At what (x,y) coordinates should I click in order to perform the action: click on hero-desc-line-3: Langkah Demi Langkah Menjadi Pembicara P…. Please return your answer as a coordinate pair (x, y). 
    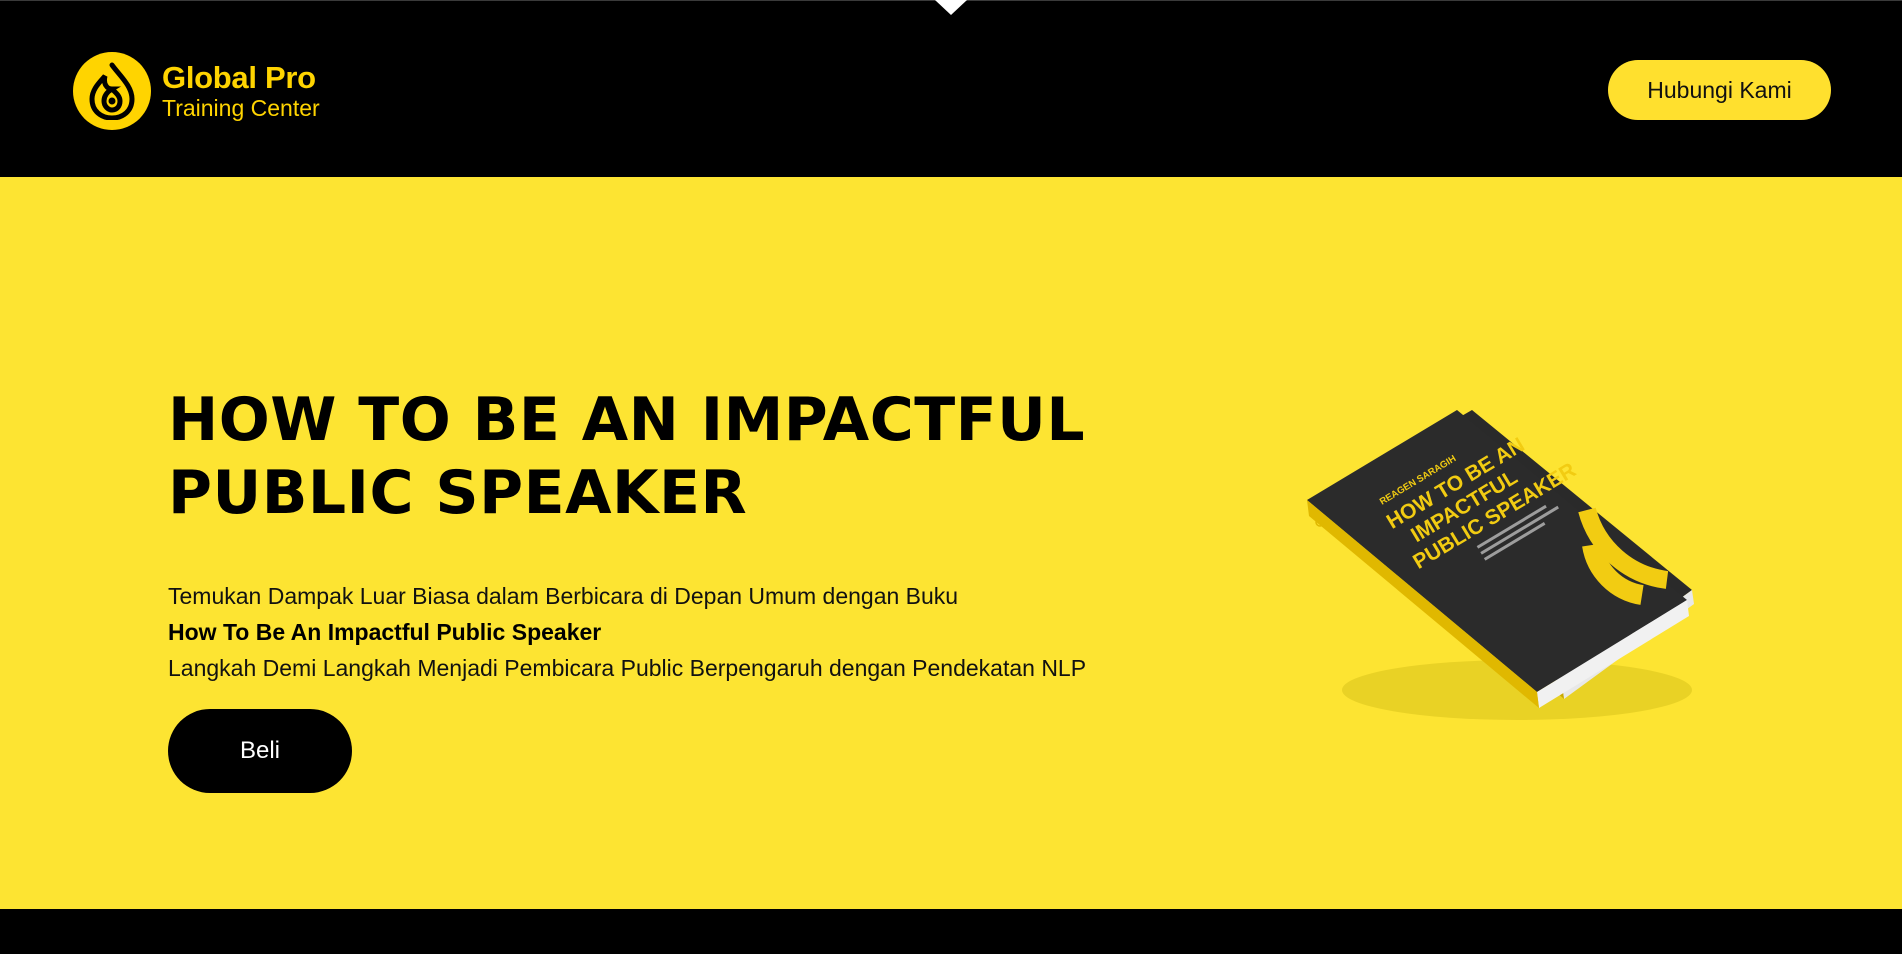
    Looking at the image, I should click on (627, 668).